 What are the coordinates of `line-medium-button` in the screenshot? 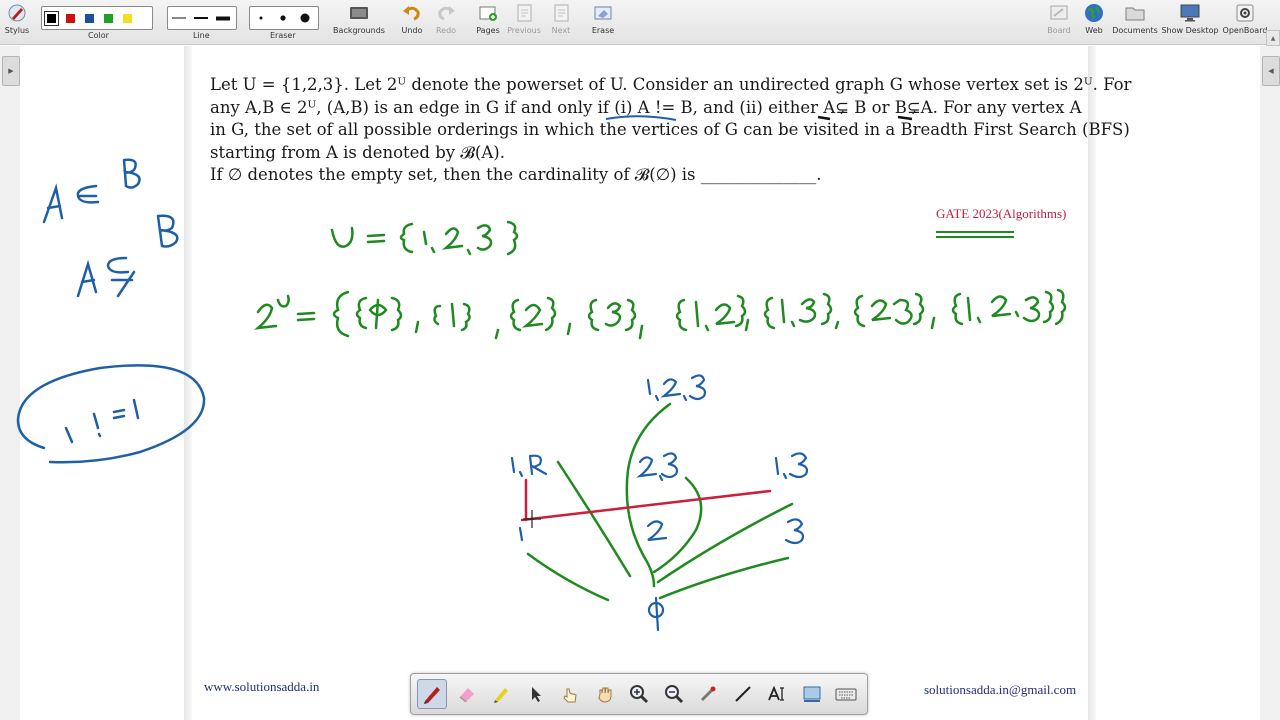 It's located at (201, 18).